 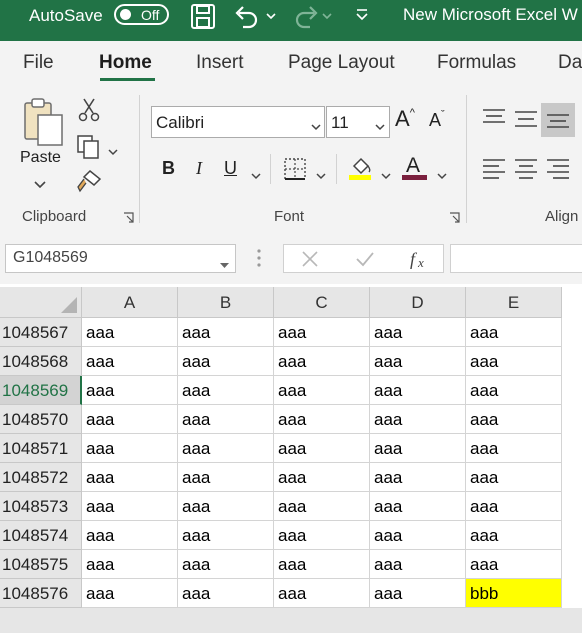 What do you see at coordinates (322, 302) in the screenshot?
I see `column-header-c: C` at bounding box center [322, 302].